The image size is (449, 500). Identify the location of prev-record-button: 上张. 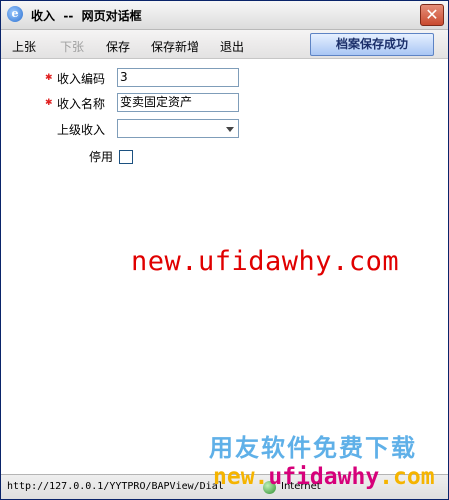
(24, 46).